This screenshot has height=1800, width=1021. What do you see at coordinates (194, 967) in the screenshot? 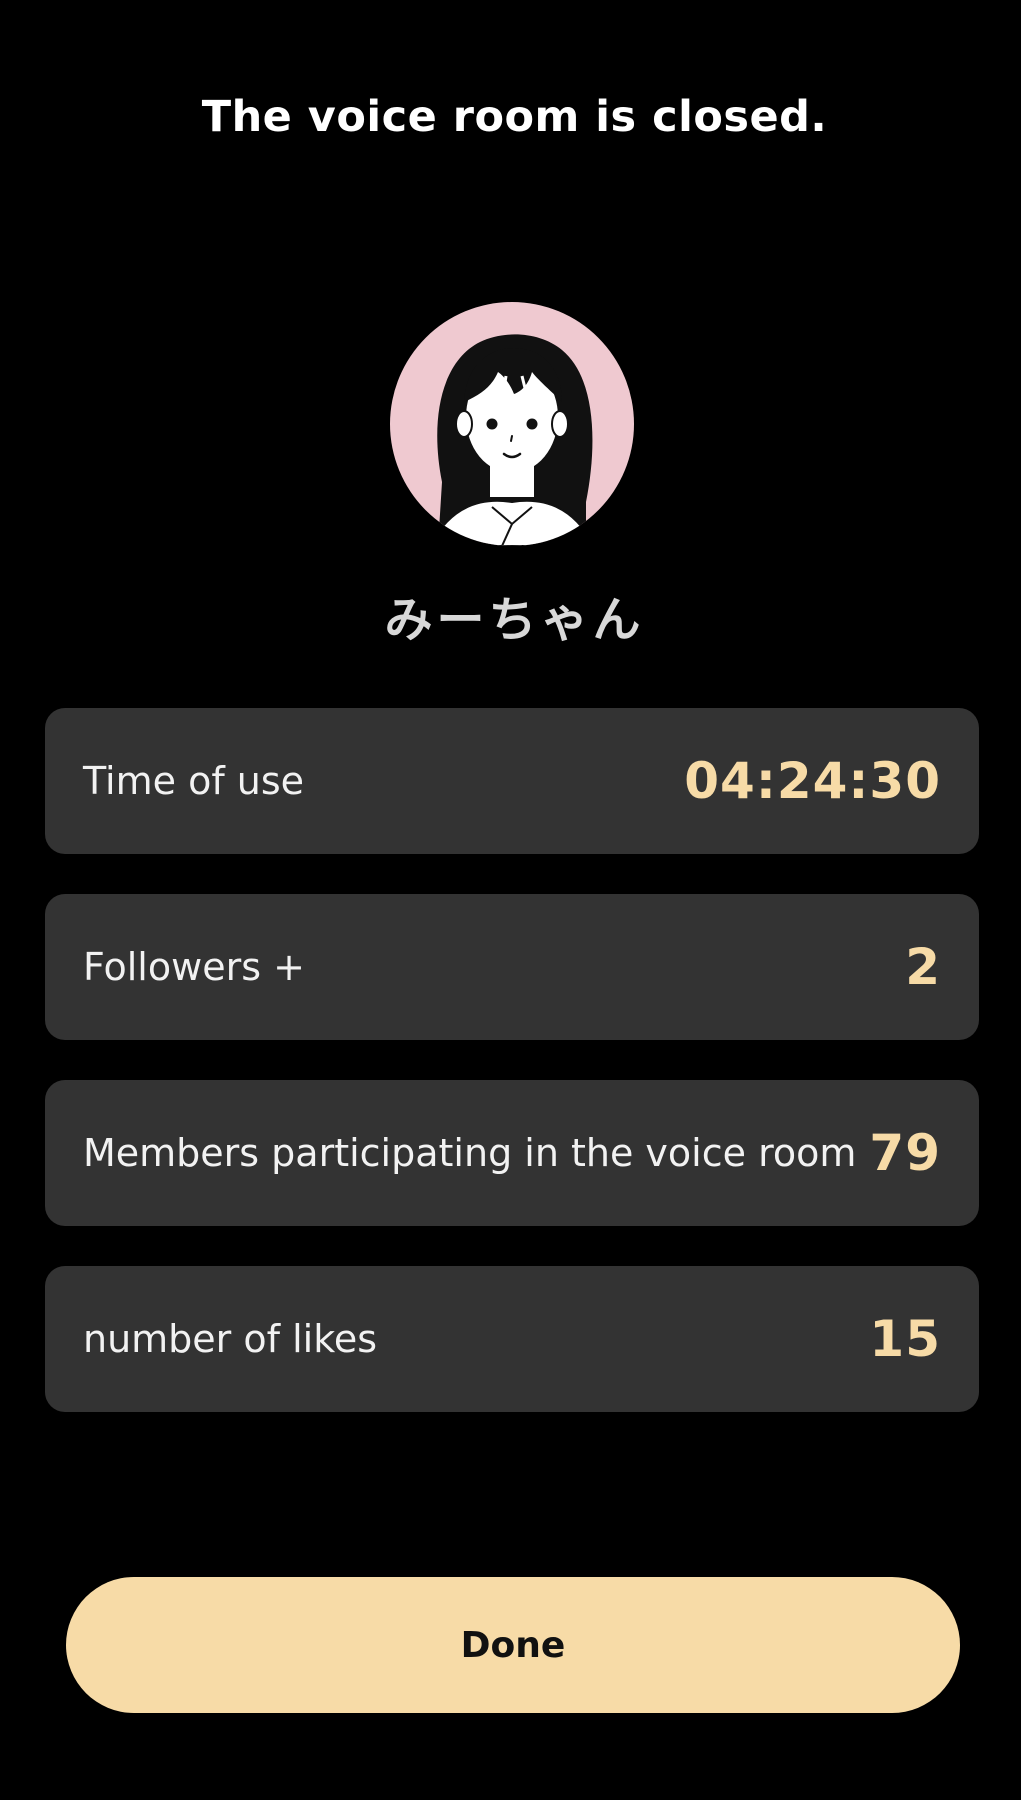
I see `stat-label: Followers +` at bounding box center [194, 967].